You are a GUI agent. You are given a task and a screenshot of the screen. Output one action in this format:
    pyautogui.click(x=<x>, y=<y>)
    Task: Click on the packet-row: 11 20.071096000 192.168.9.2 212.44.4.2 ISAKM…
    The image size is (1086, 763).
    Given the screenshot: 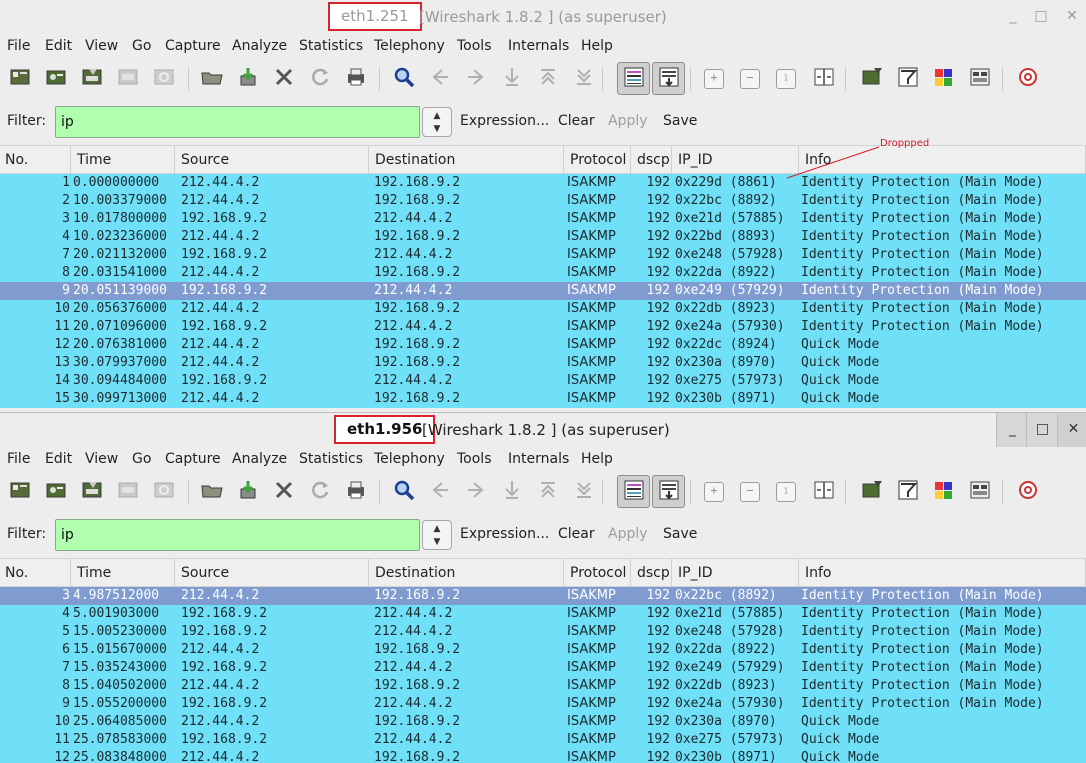 What is the action you would take?
    pyautogui.click(x=543, y=327)
    